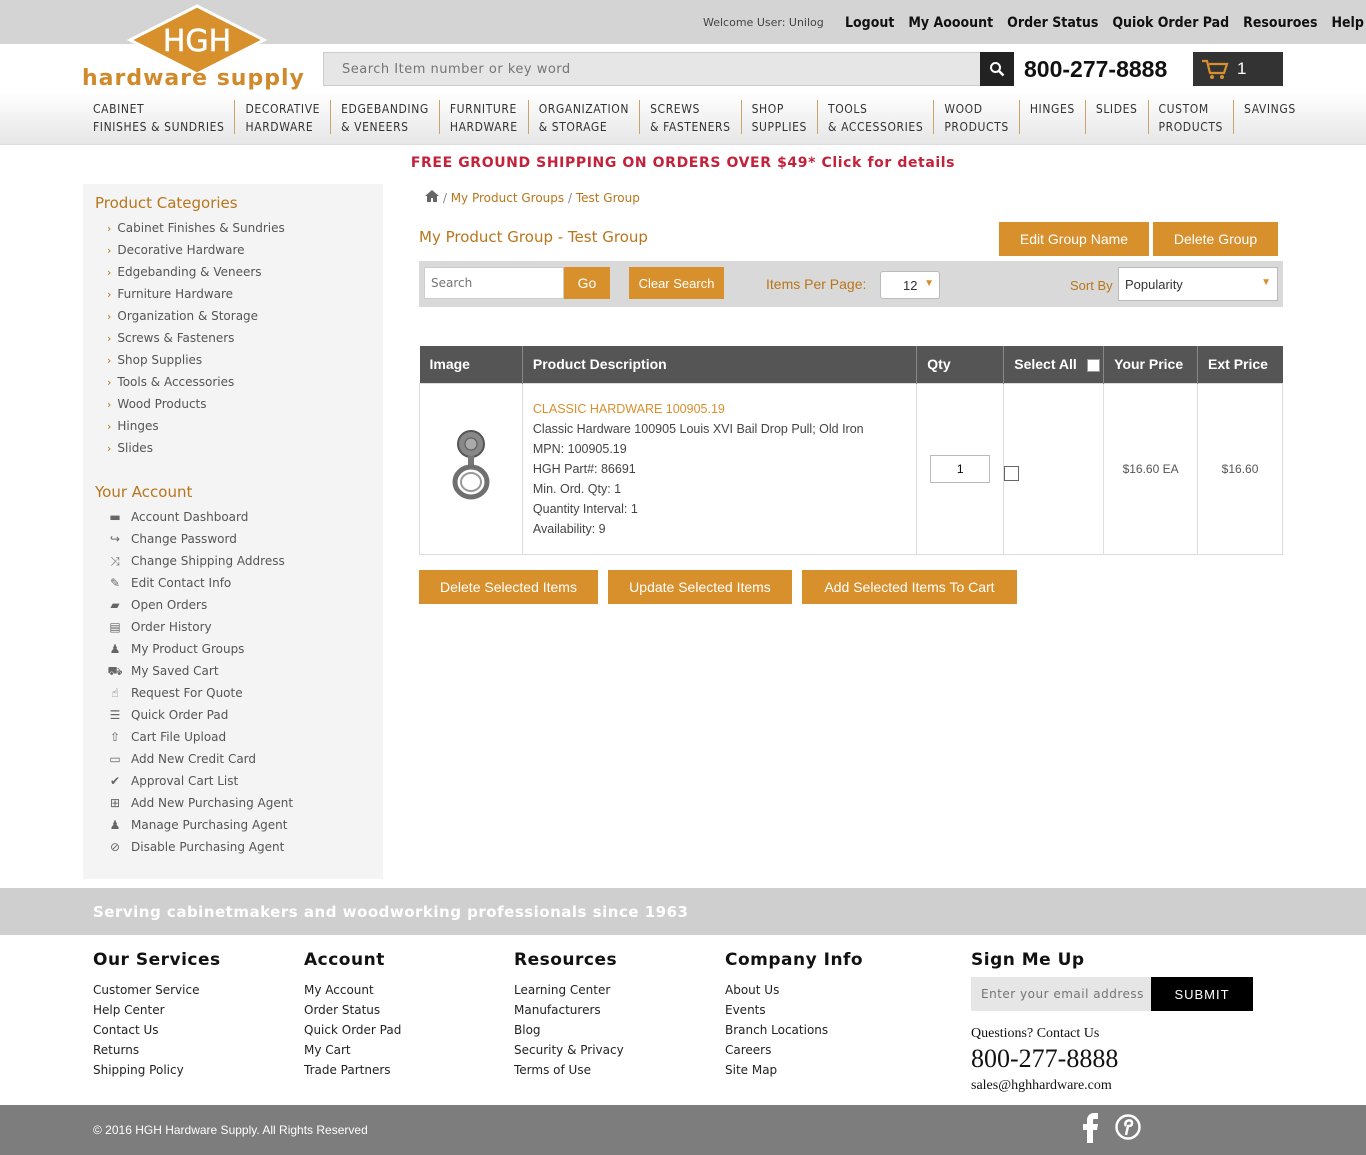 The image size is (1366, 1155). What do you see at coordinates (245, 715) in the screenshot?
I see `account-item: ☰ Quick Order Pad` at bounding box center [245, 715].